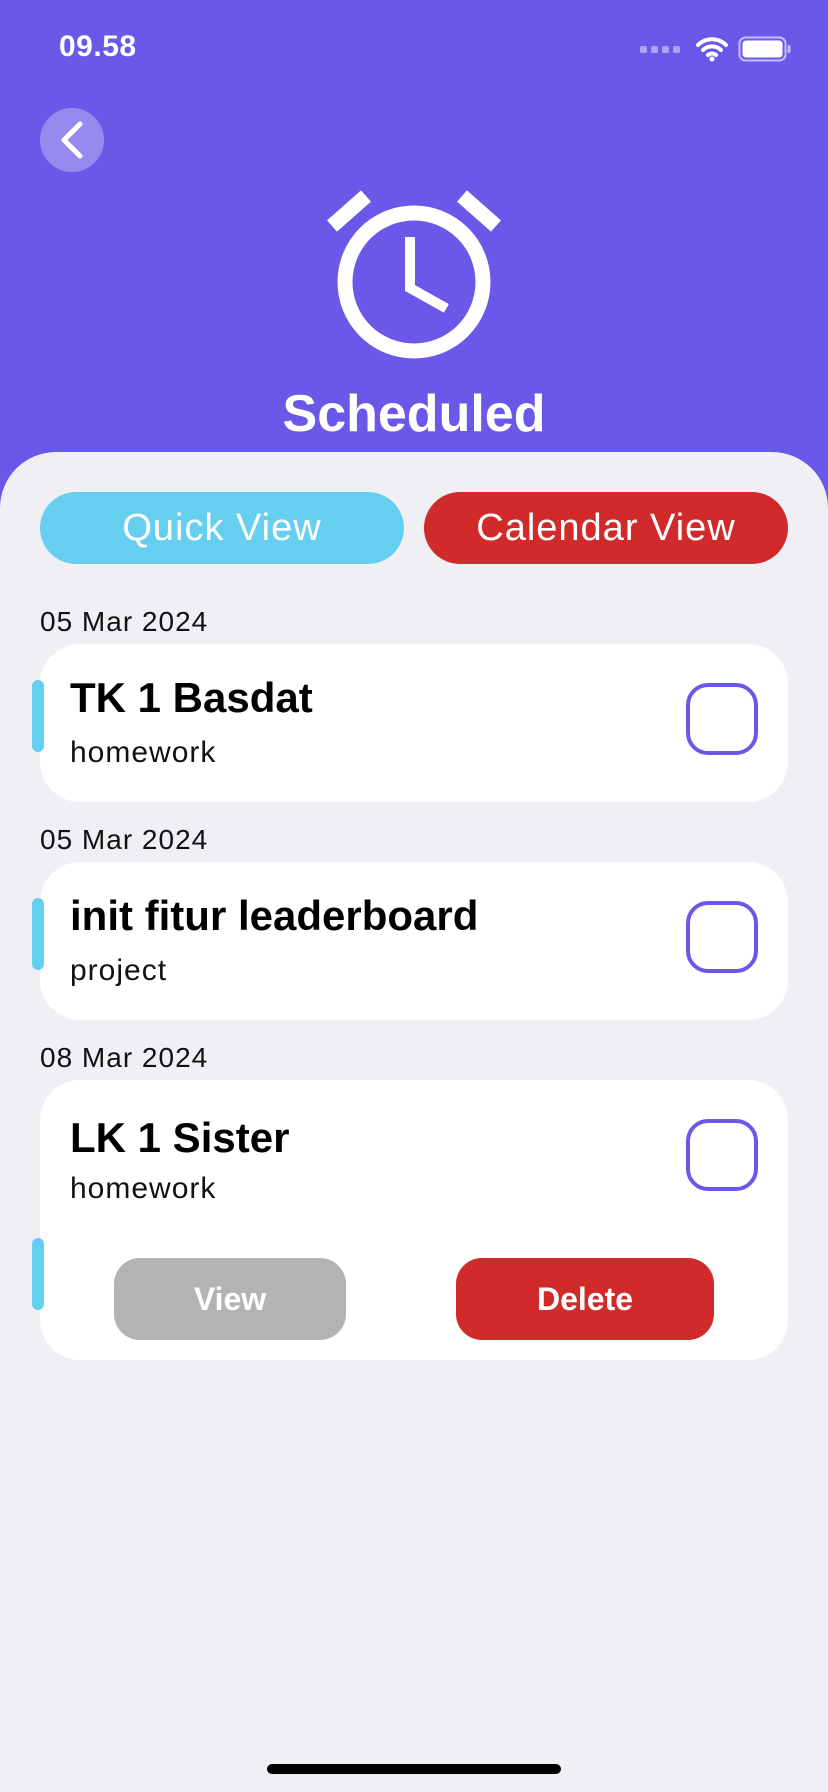 This screenshot has height=1792, width=828. What do you see at coordinates (660, 49) in the screenshot?
I see `cellular-signal-icon` at bounding box center [660, 49].